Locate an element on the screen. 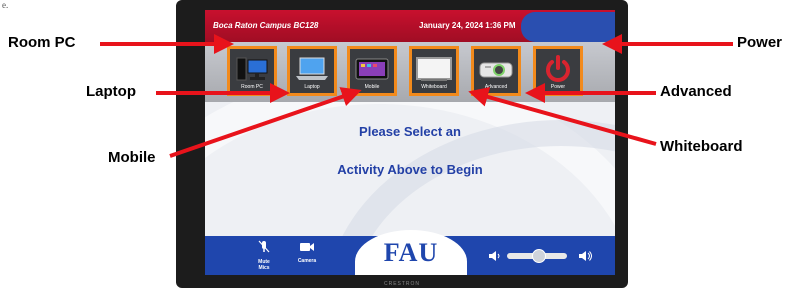 The height and width of the screenshot is (288, 791). room-pc-button: Room PC is located at coordinates (252, 71).